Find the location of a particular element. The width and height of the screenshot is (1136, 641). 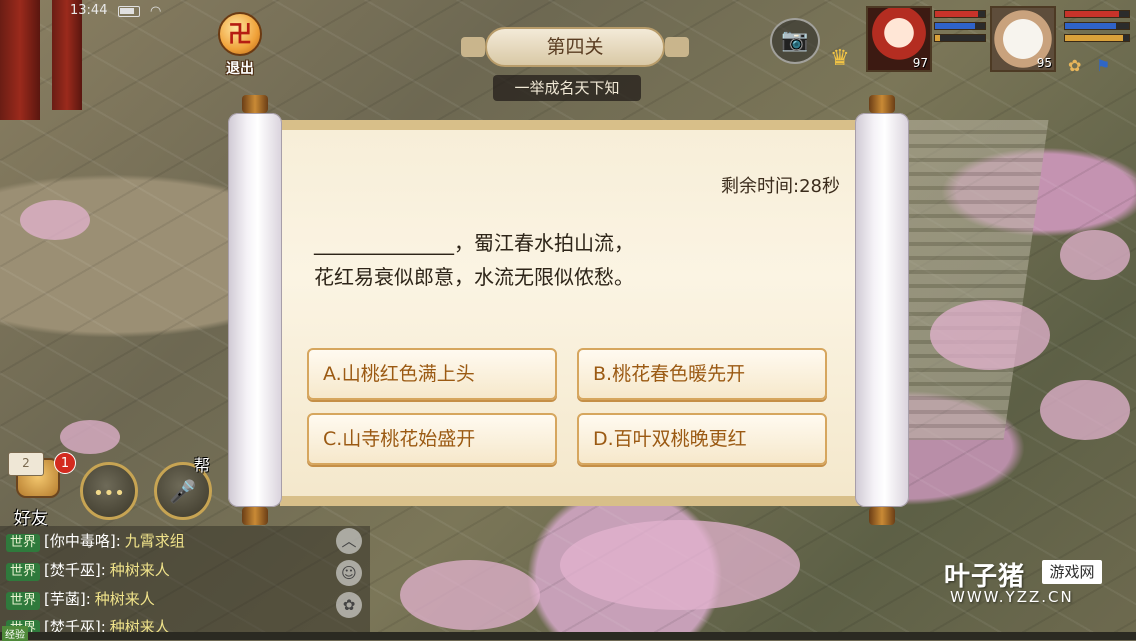

chat-row: 世界 [芋菡]: 种树来人 is located at coordinates (80, 599).